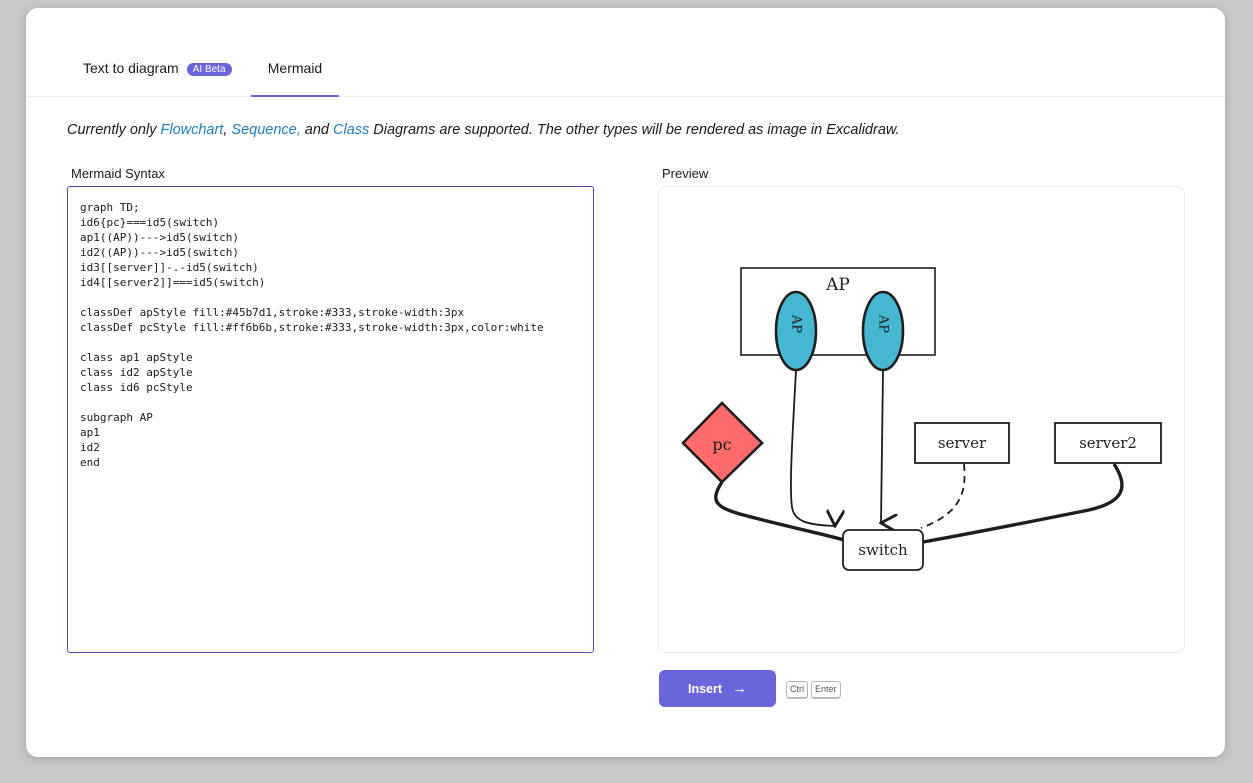  Describe the element at coordinates (812, 447) in the screenshot. I see `edge-ap1-switch` at that location.